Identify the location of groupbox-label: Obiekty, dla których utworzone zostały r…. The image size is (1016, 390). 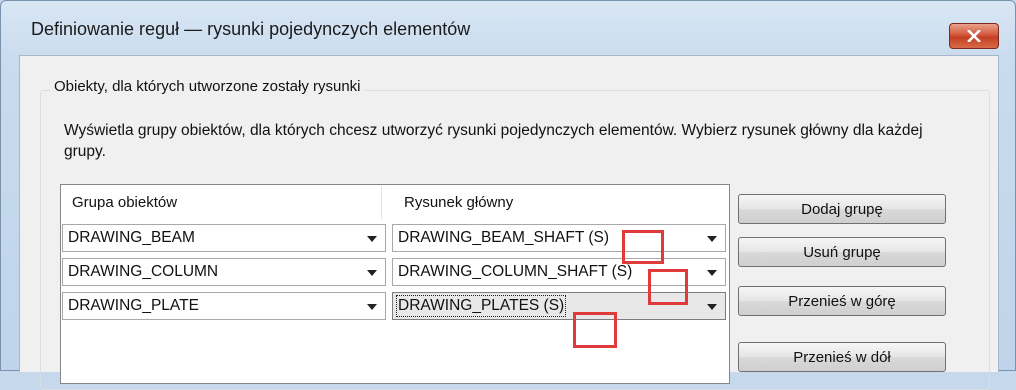
(207, 86).